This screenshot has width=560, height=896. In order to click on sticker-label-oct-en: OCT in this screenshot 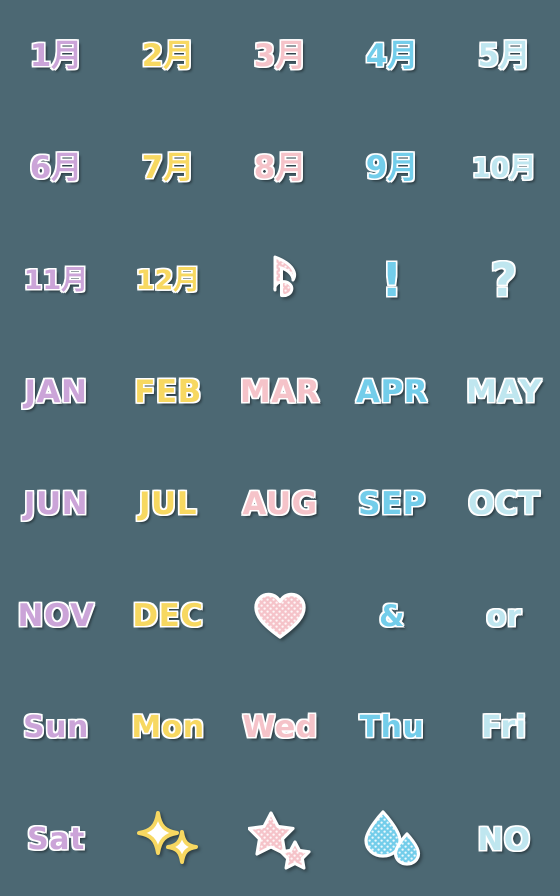, I will do `click(504, 503)`.